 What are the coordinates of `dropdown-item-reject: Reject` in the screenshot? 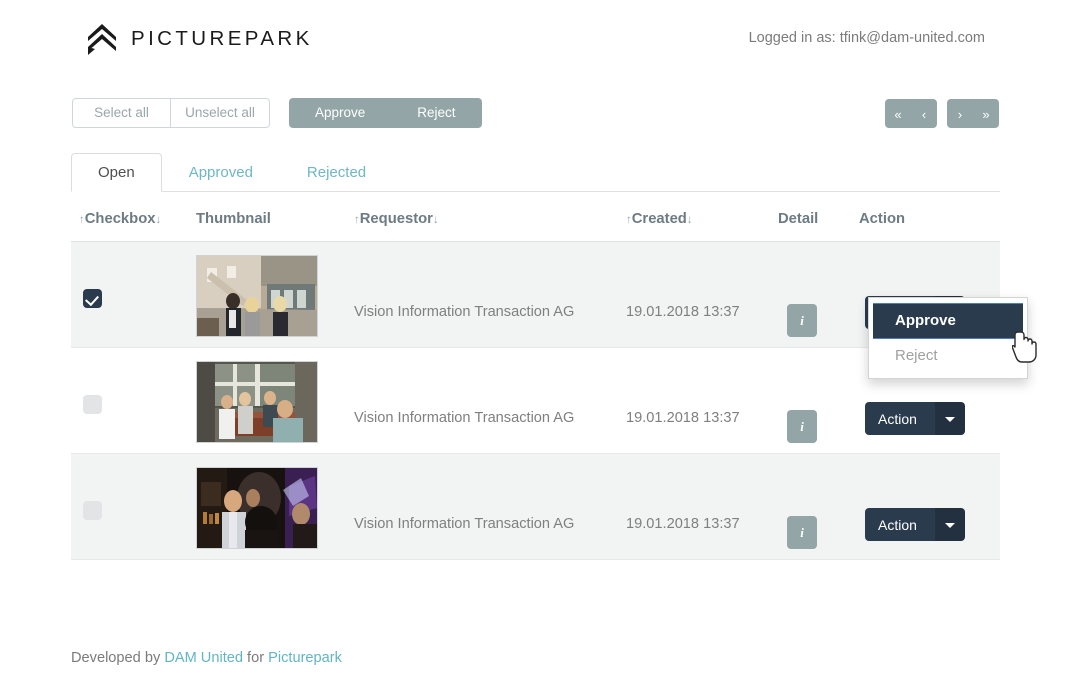 It's located at (948, 356).